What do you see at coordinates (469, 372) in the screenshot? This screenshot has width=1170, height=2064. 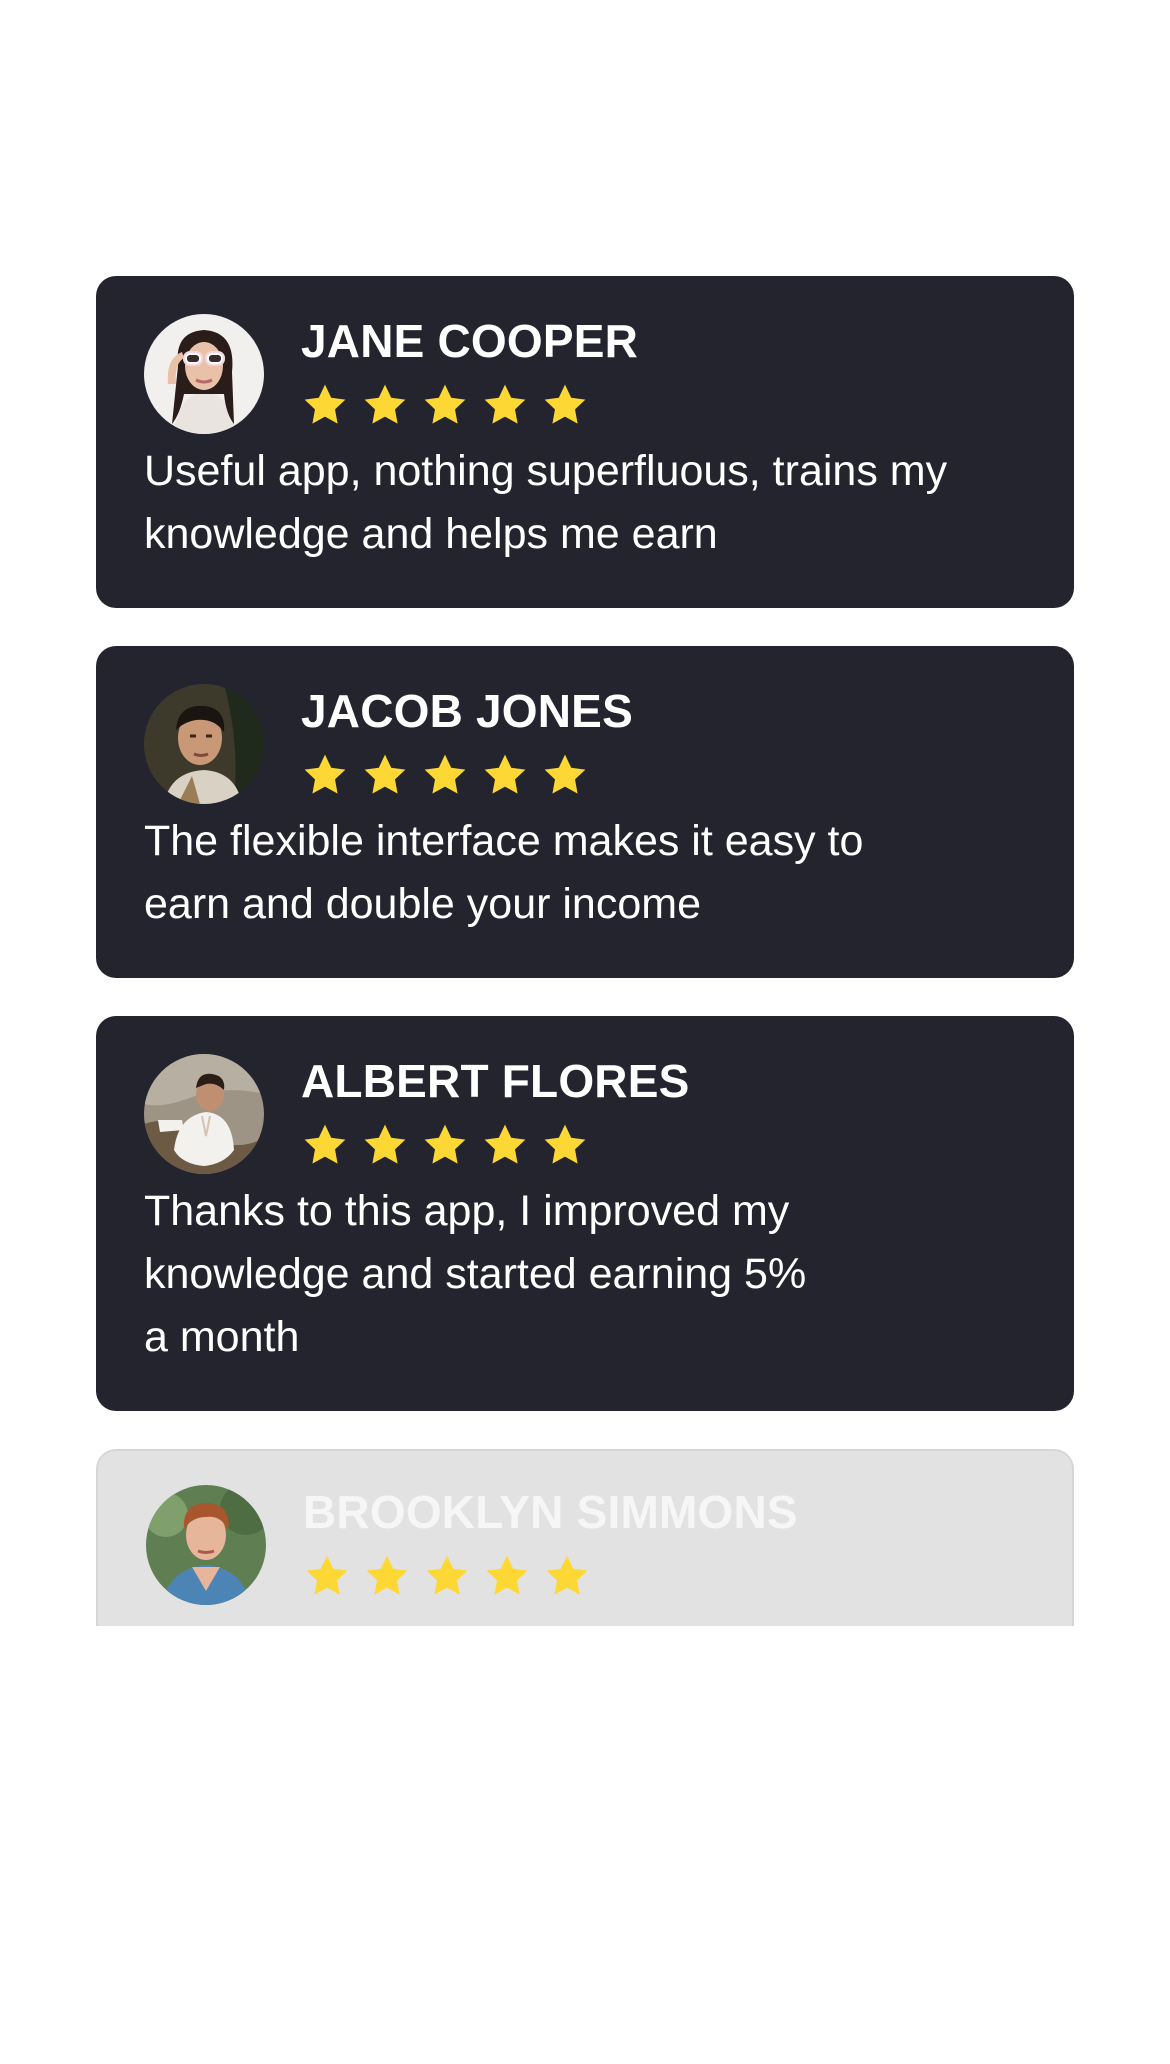 I see `review-head-text: JANE COOPER` at bounding box center [469, 372].